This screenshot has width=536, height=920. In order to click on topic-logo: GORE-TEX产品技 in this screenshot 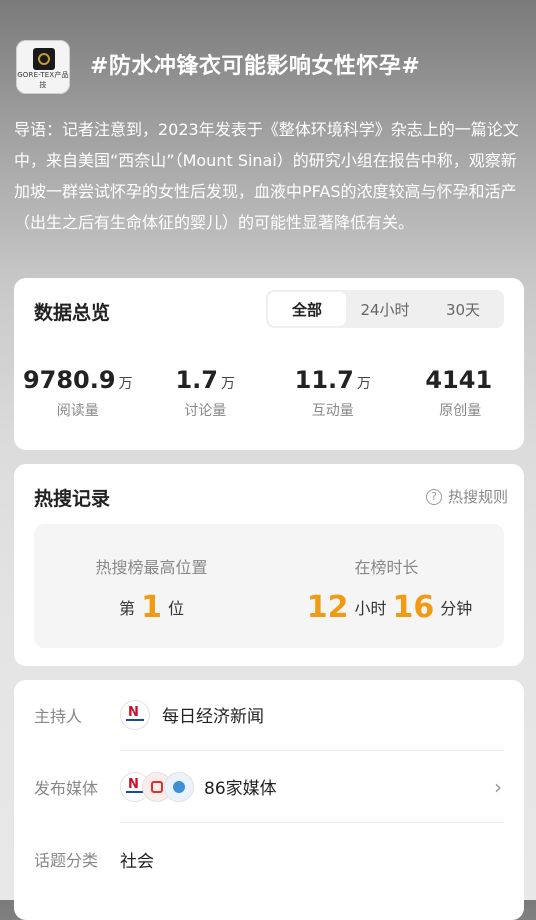, I will do `click(43, 67)`.